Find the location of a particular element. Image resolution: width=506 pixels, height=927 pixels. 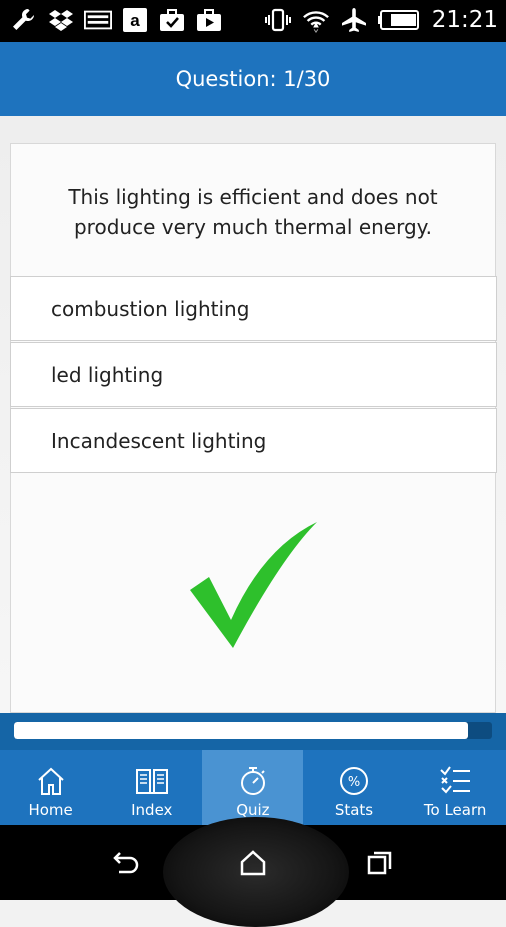

checklist-icon is located at coordinates (455, 781).